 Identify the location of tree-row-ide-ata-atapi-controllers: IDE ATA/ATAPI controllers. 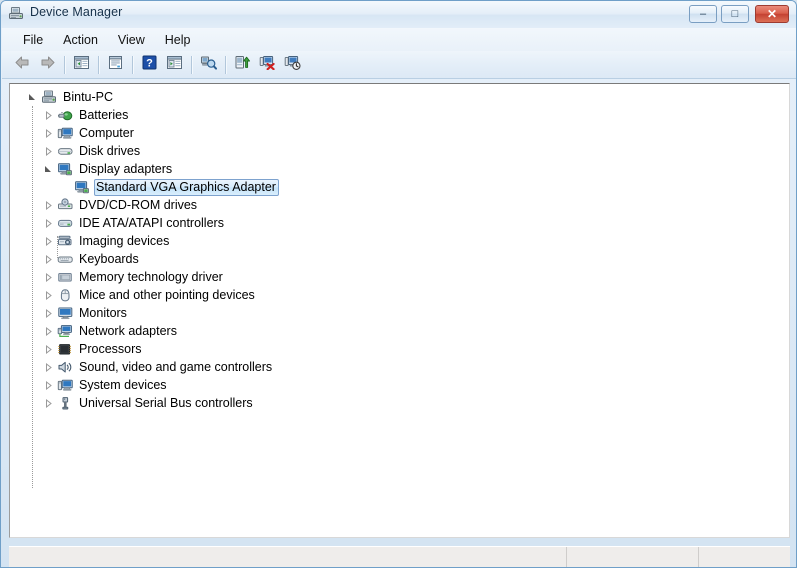
(399, 223).